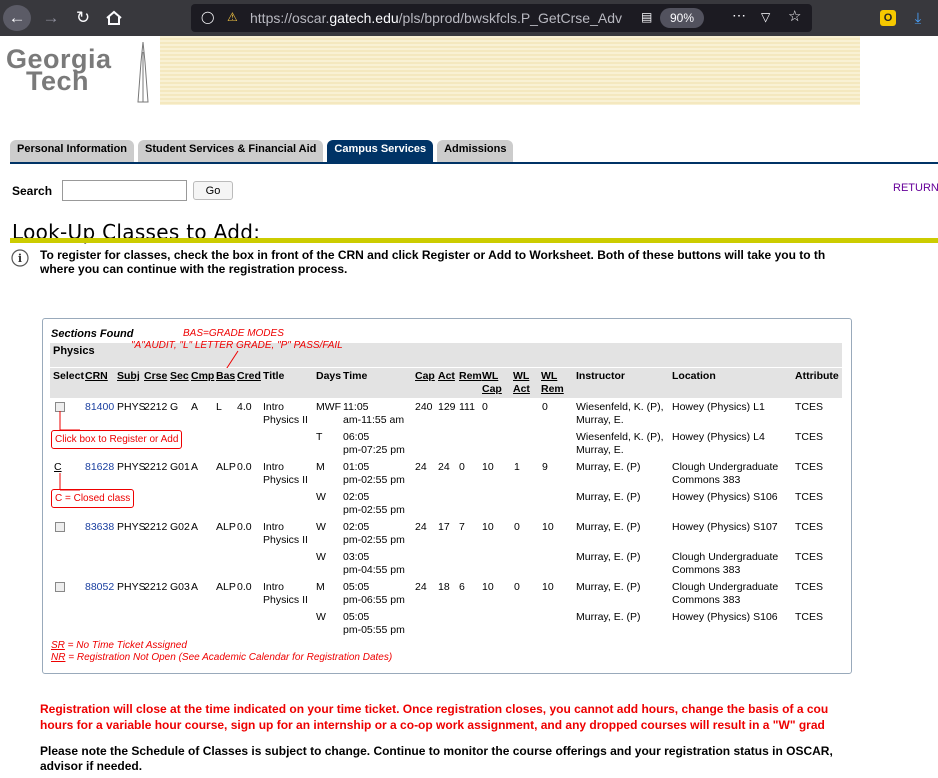  What do you see at coordinates (156, 587) in the screenshot?
I see `table-cell-crse: 2212` at bounding box center [156, 587].